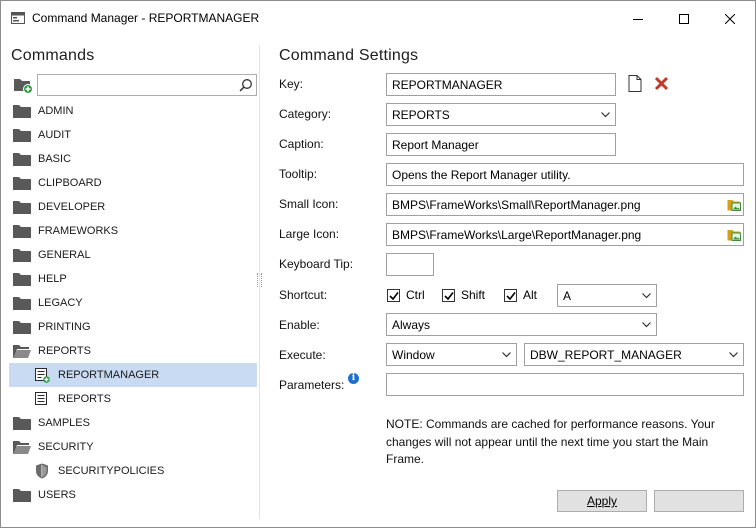 The image size is (756, 528). Describe the element at coordinates (133, 399) in the screenshot. I see `tree-item-reports-command: REPORTS` at that location.